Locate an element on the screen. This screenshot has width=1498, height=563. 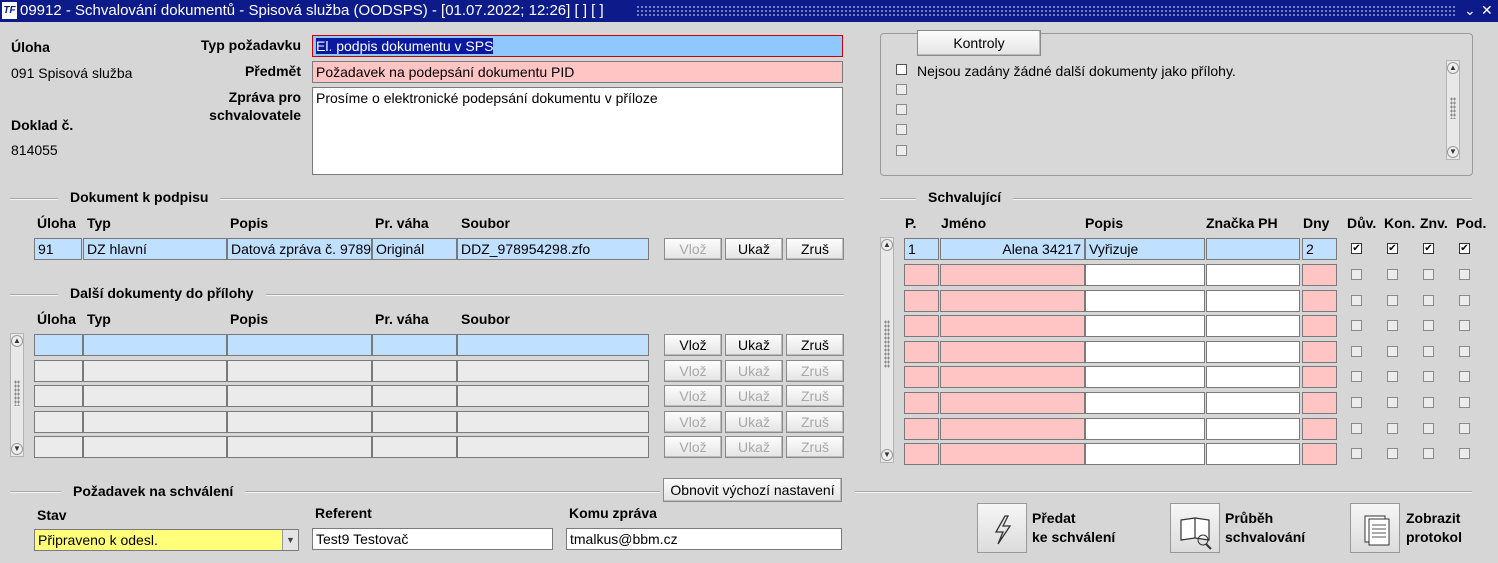
pod-checkbox is located at coordinates (1464, 248).